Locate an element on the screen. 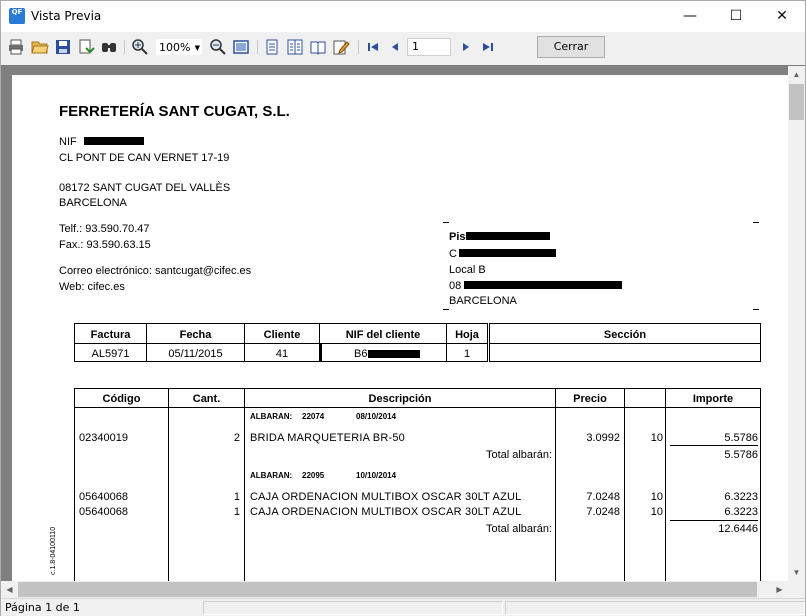 The image size is (806, 616). val-fecha: 05/11/2015 is located at coordinates (195, 354).